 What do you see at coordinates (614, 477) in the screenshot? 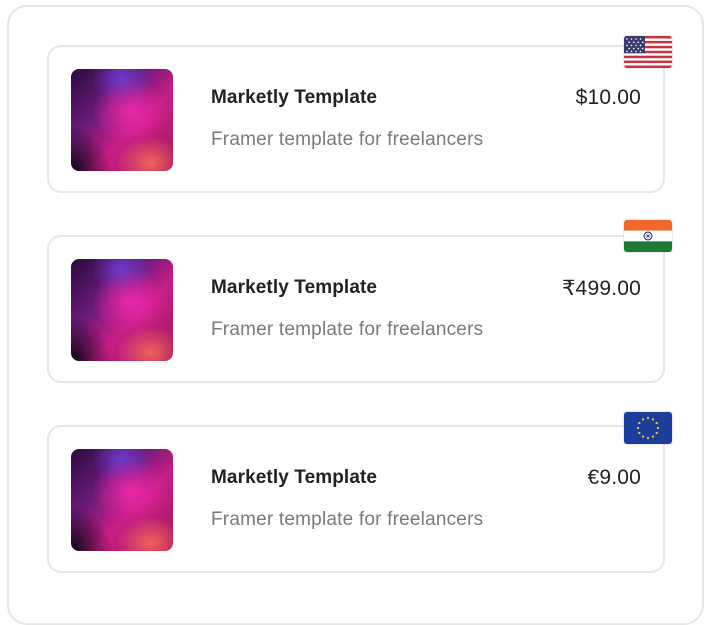
I see `product-price: €9.00` at bounding box center [614, 477].